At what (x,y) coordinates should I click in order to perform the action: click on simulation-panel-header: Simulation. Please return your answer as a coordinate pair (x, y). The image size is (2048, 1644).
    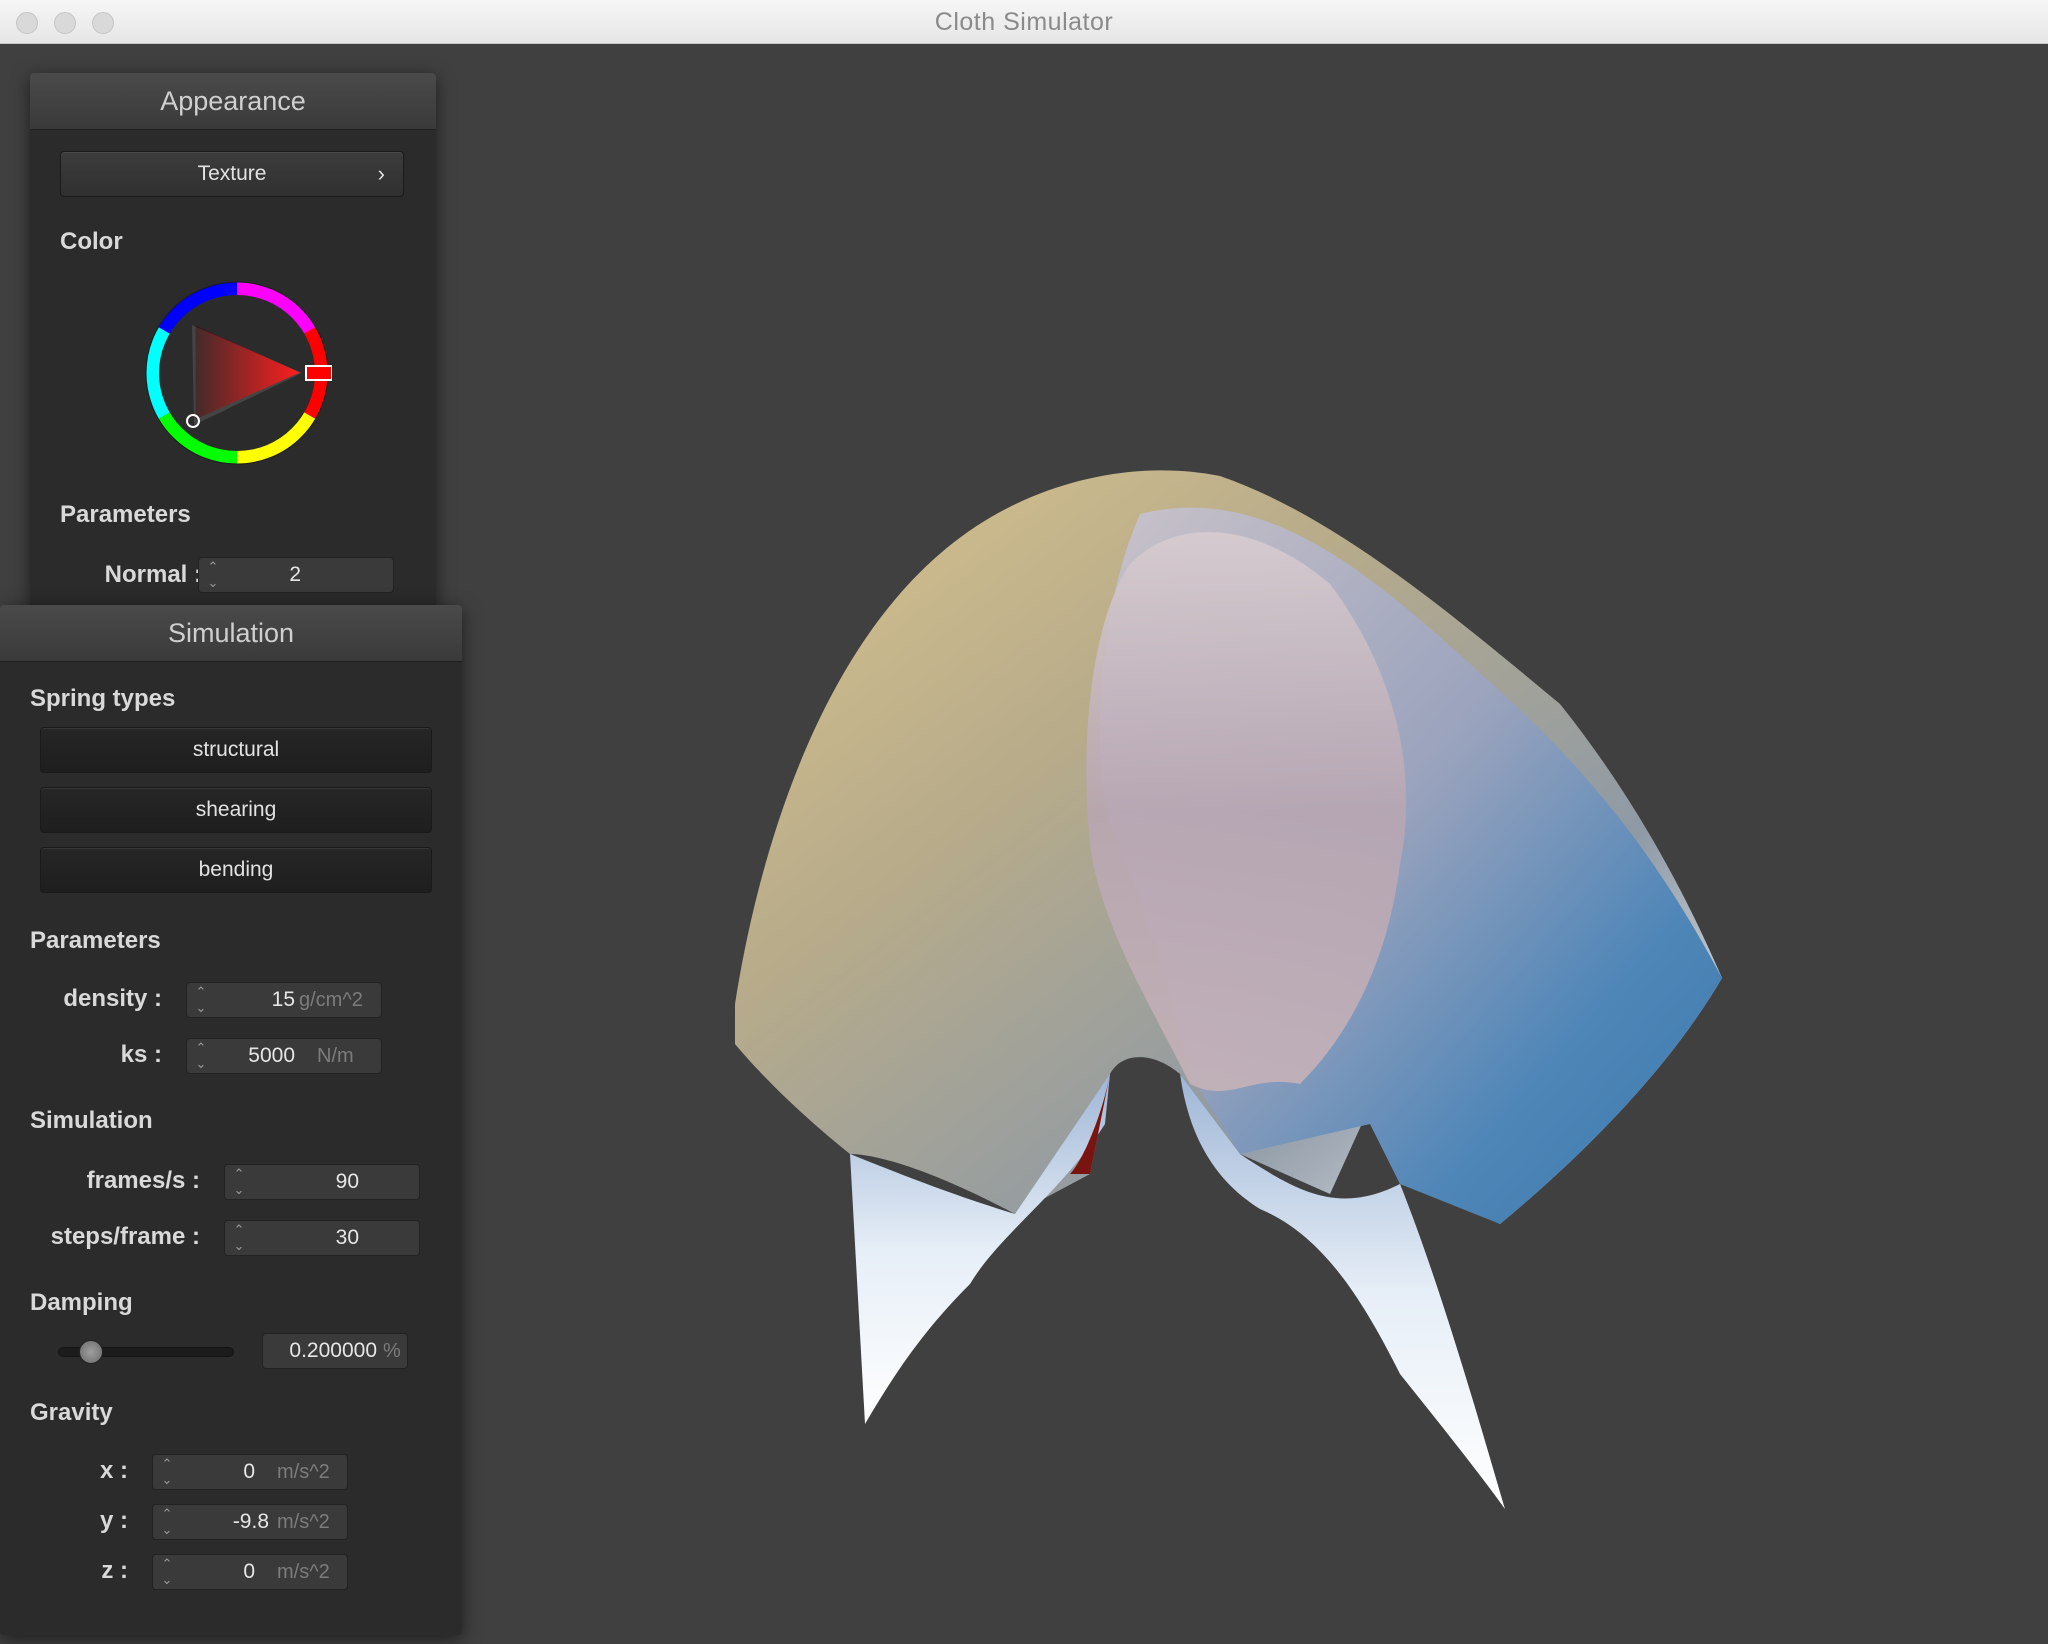
    Looking at the image, I should click on (231, 633).